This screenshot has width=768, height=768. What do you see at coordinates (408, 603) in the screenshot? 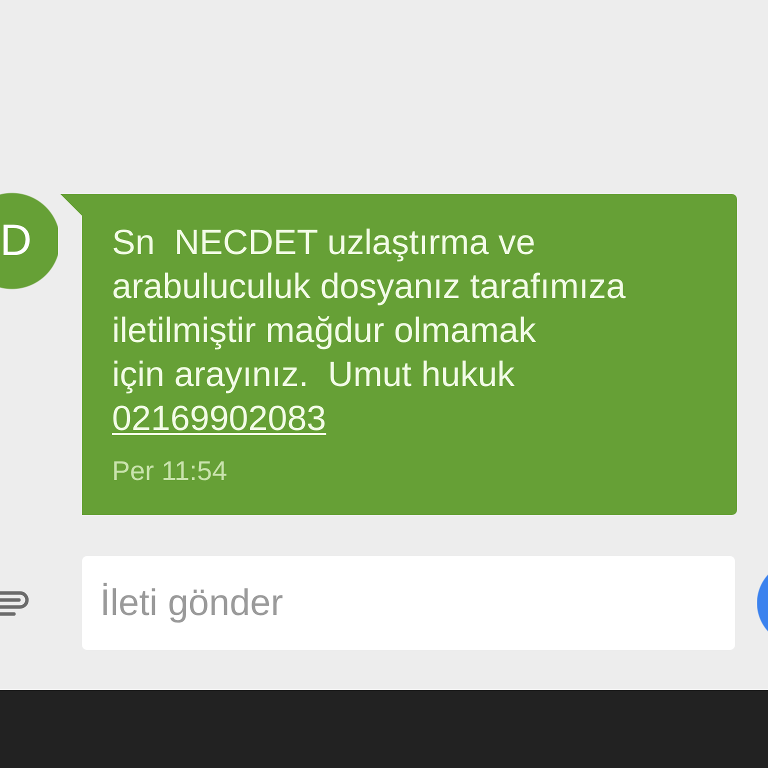
I see `message-input: İleti gönder` at bounding box center [408, 603].